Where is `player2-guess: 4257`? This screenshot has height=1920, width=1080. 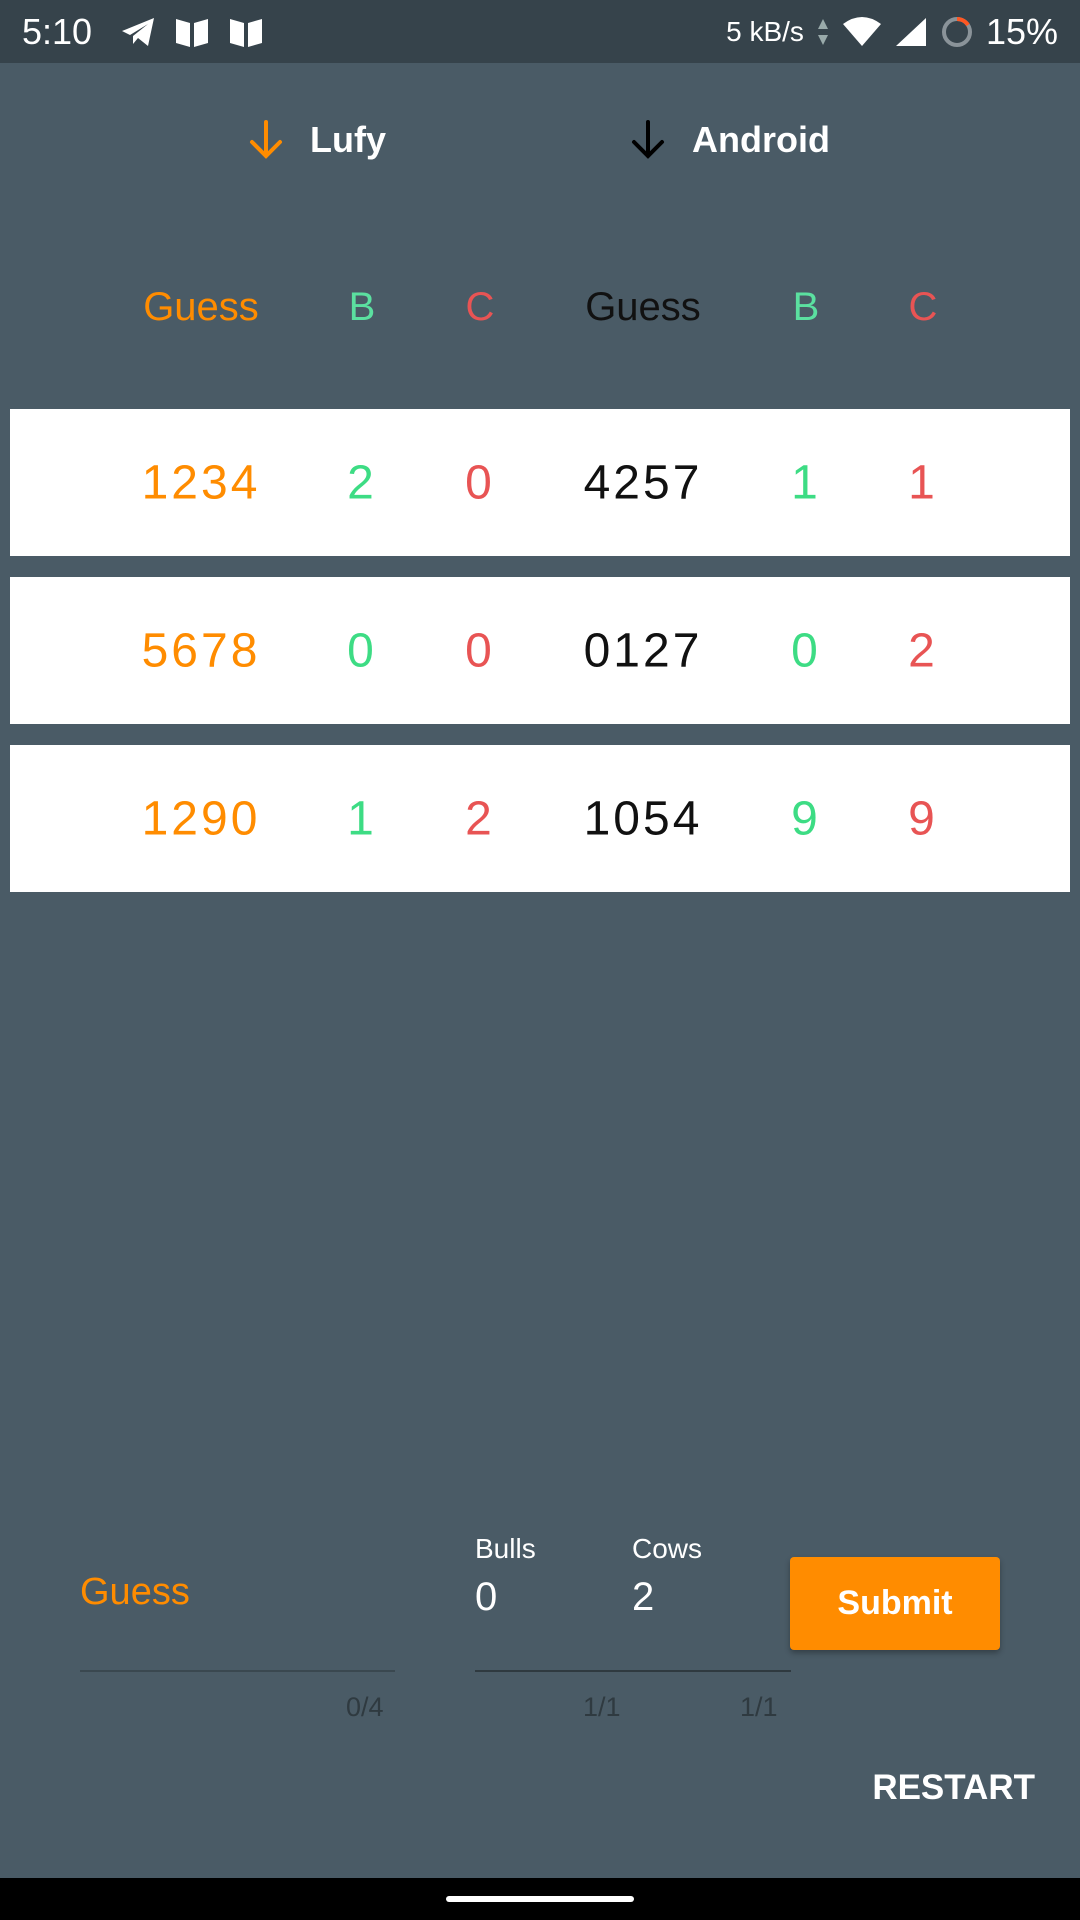
player2-guess: 4257 is located at coordinates (643, 482).